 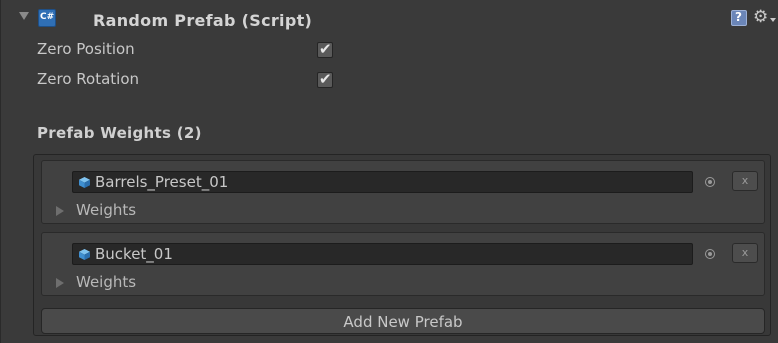 I want to click on component-title: Random Prefab (Script), so click(x=203, y=20).